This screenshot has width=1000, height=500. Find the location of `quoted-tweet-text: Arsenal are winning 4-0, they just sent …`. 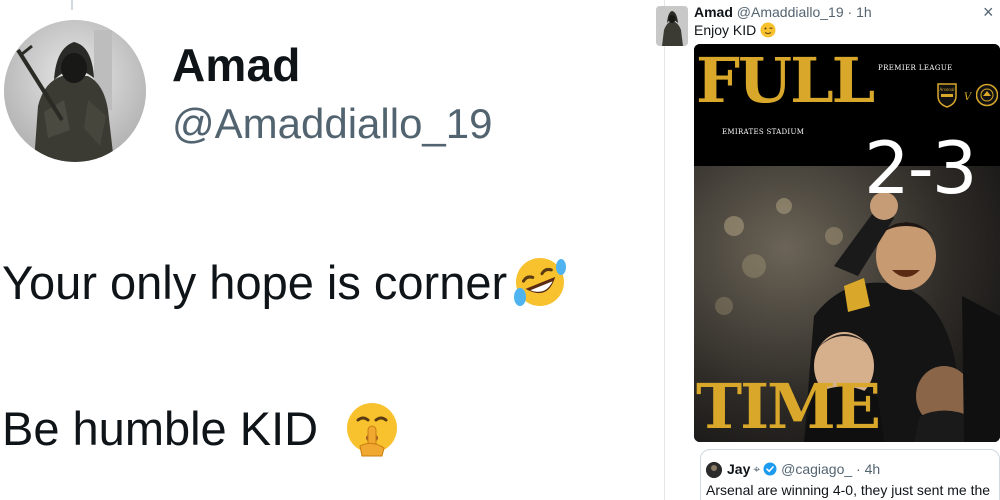

quoted-tweet-text: Arsenal are winning 4-0, they just sent … is located at coordinates (848, 490).